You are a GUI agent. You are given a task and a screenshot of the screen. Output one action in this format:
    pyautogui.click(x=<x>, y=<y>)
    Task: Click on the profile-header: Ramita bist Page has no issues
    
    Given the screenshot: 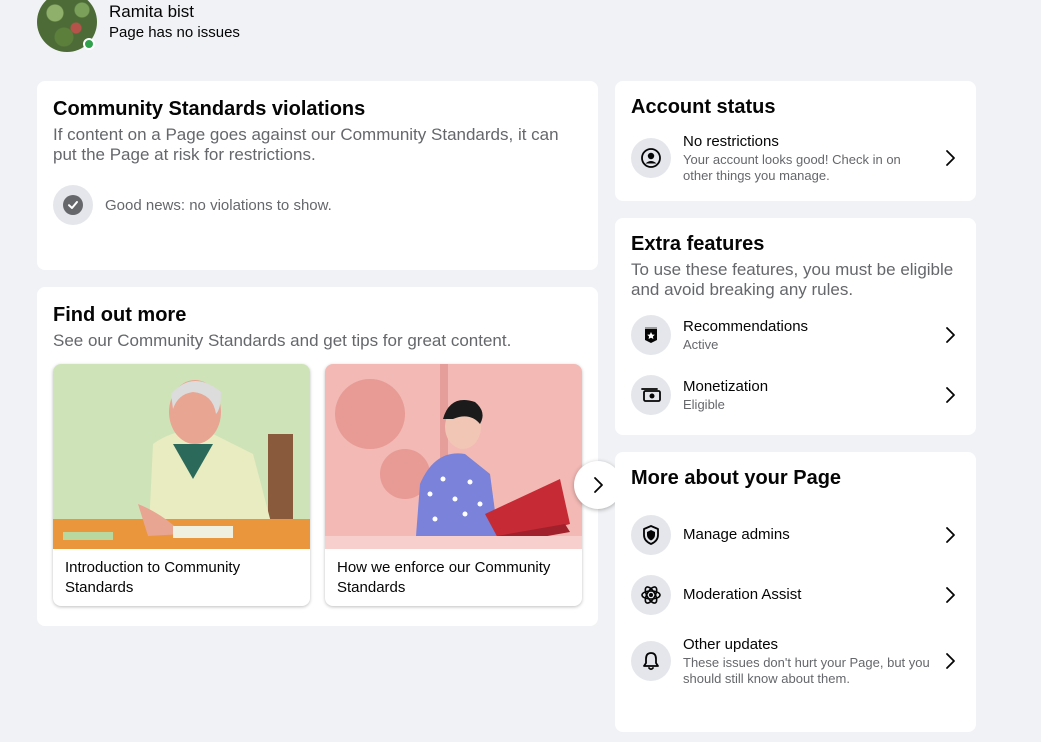 What is the action you would take?
    pyautogui.click(x=138, y=26)
    